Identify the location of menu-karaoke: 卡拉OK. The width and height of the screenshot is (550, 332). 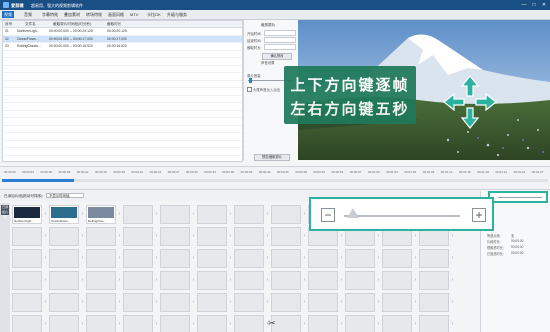
(154, 14).